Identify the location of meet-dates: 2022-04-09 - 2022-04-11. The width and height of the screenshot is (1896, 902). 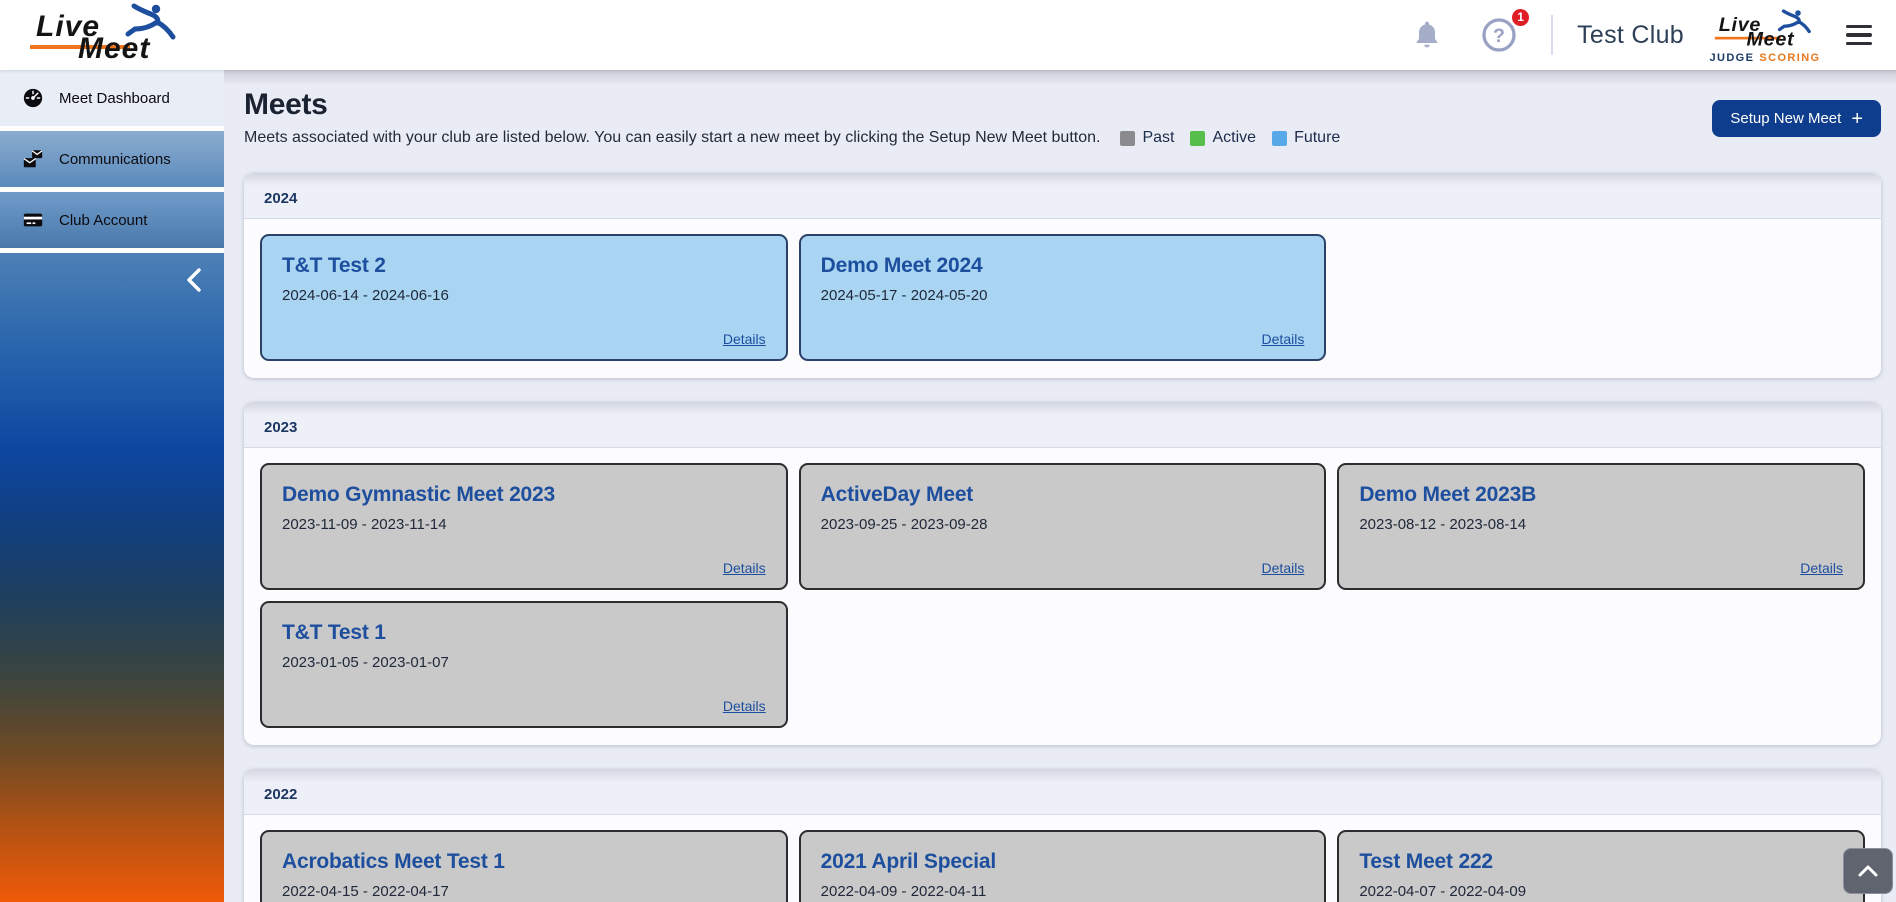
(903, 891).